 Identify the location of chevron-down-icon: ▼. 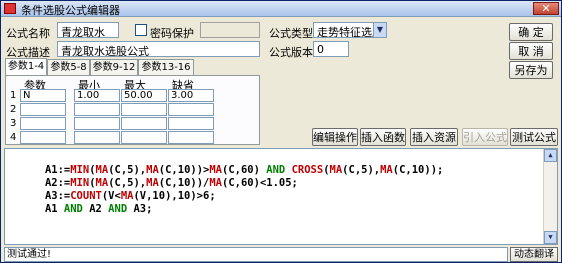
(379, 30).